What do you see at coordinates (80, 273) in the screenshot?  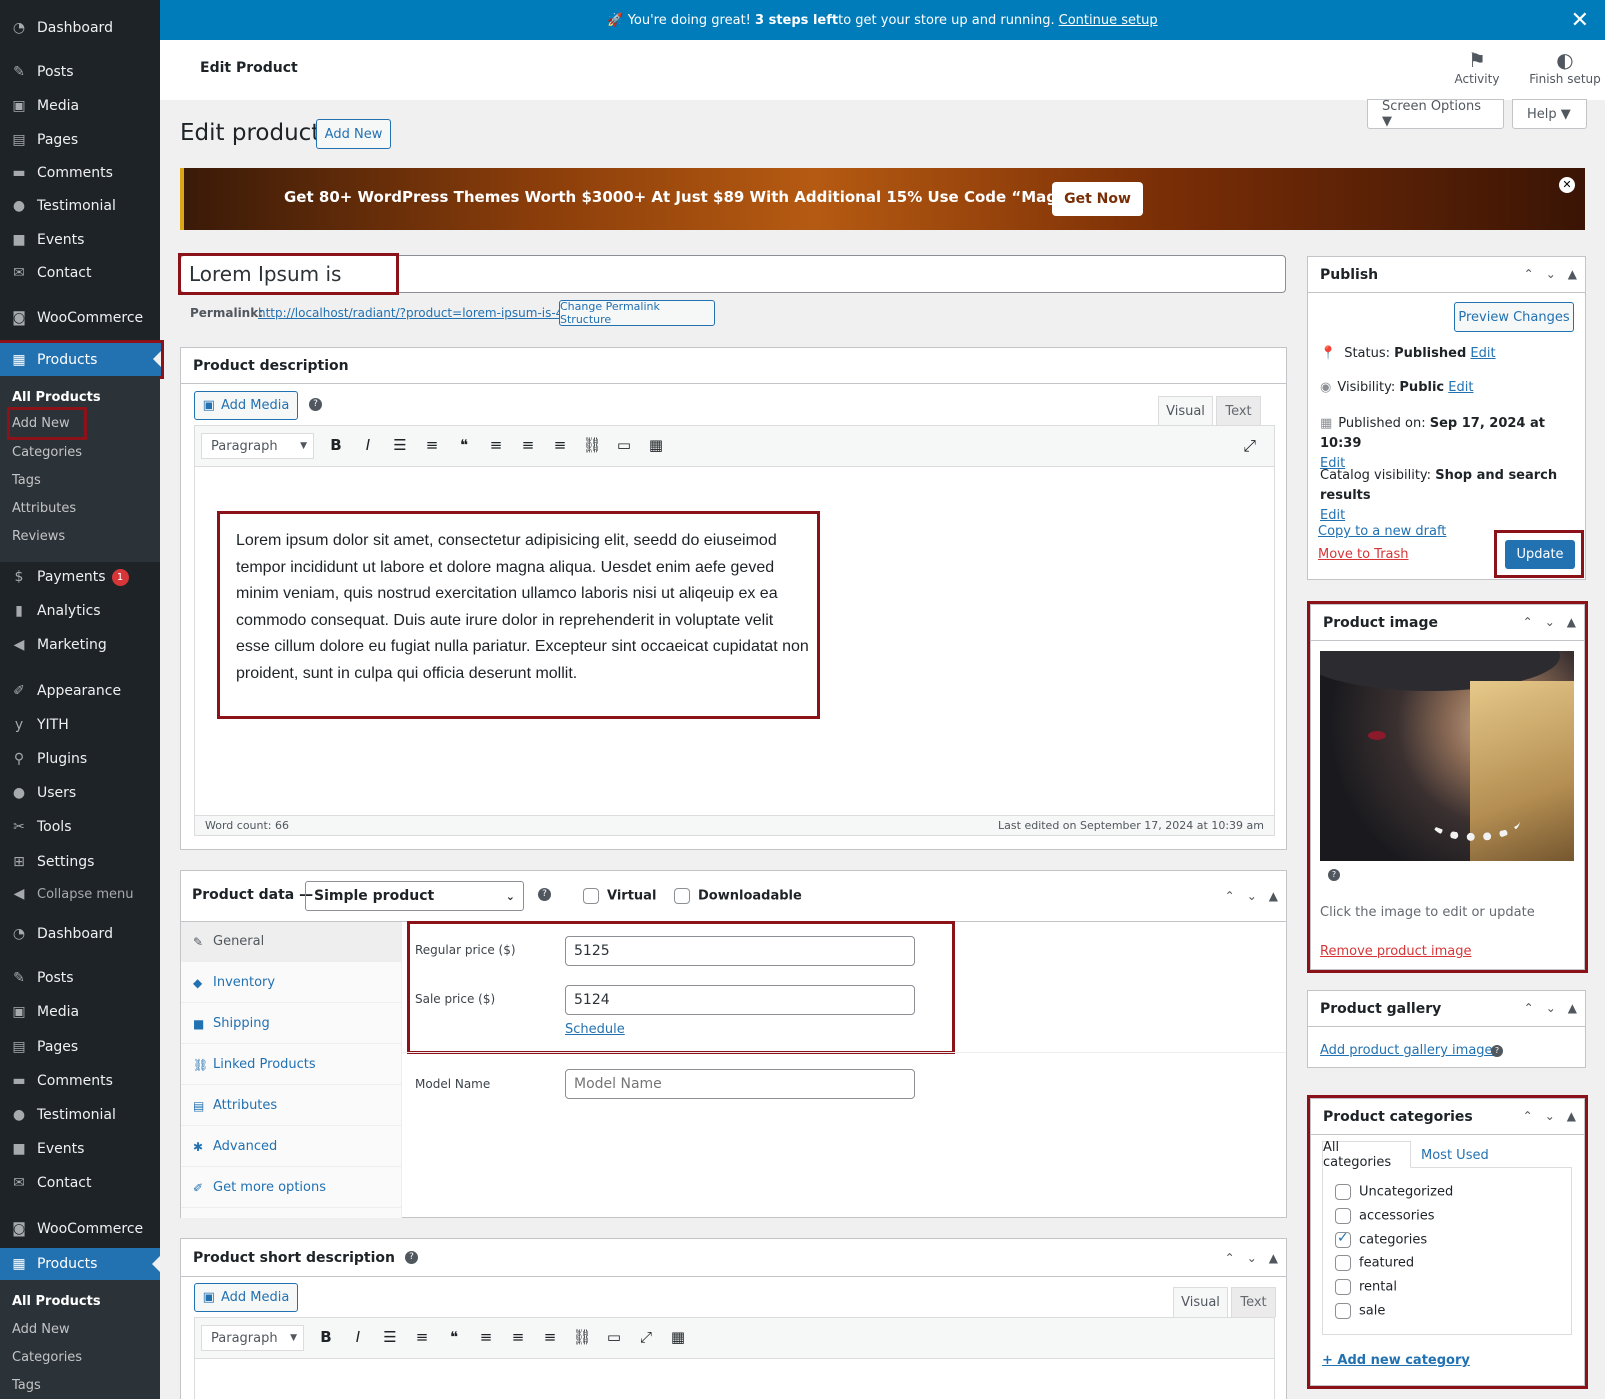 I see `menu-contact: ✉ Contact` at bounding box center [80, 273].